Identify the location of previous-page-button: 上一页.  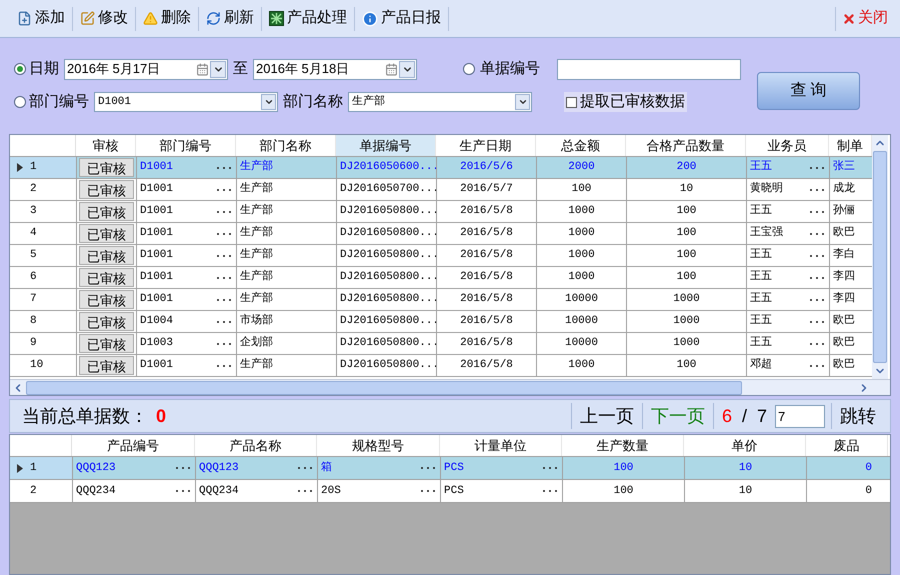
(607, 416).